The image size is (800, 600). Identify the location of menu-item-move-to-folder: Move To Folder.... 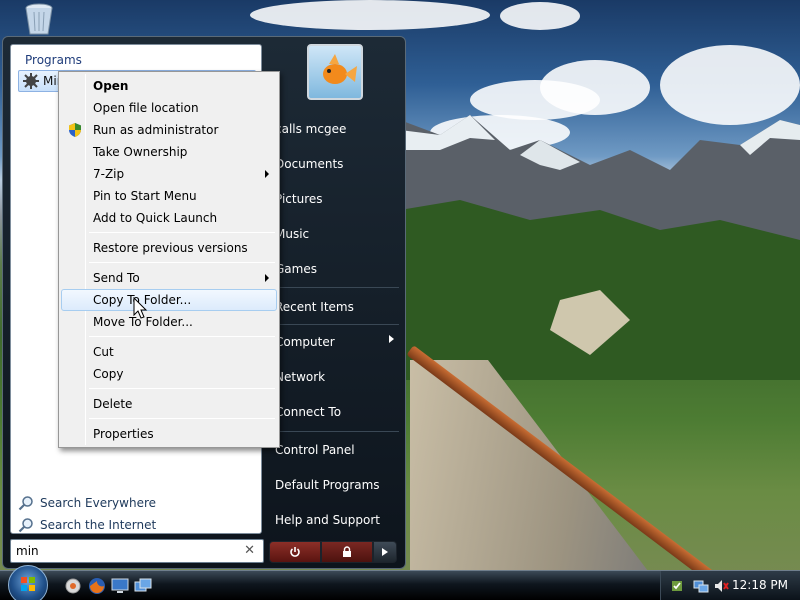
(169, 322).